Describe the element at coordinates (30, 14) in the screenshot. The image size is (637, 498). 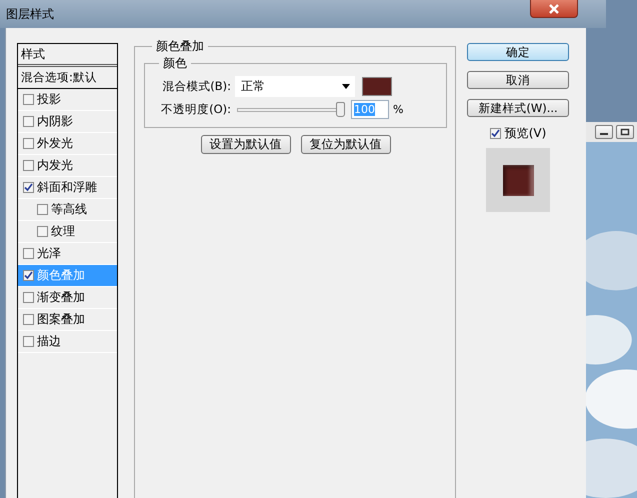
I see `window-title: 图层样式` at that location.